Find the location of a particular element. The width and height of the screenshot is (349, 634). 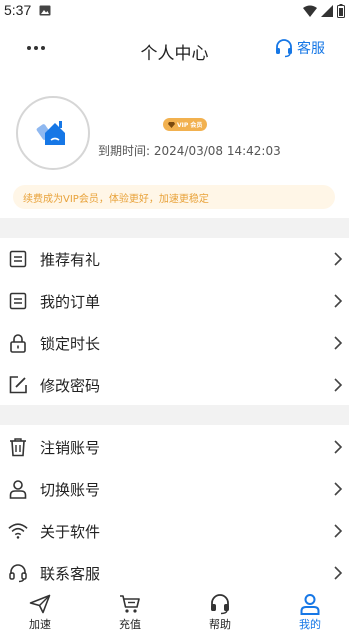

wifi-signal-icon is located at coordinates (310, 11).